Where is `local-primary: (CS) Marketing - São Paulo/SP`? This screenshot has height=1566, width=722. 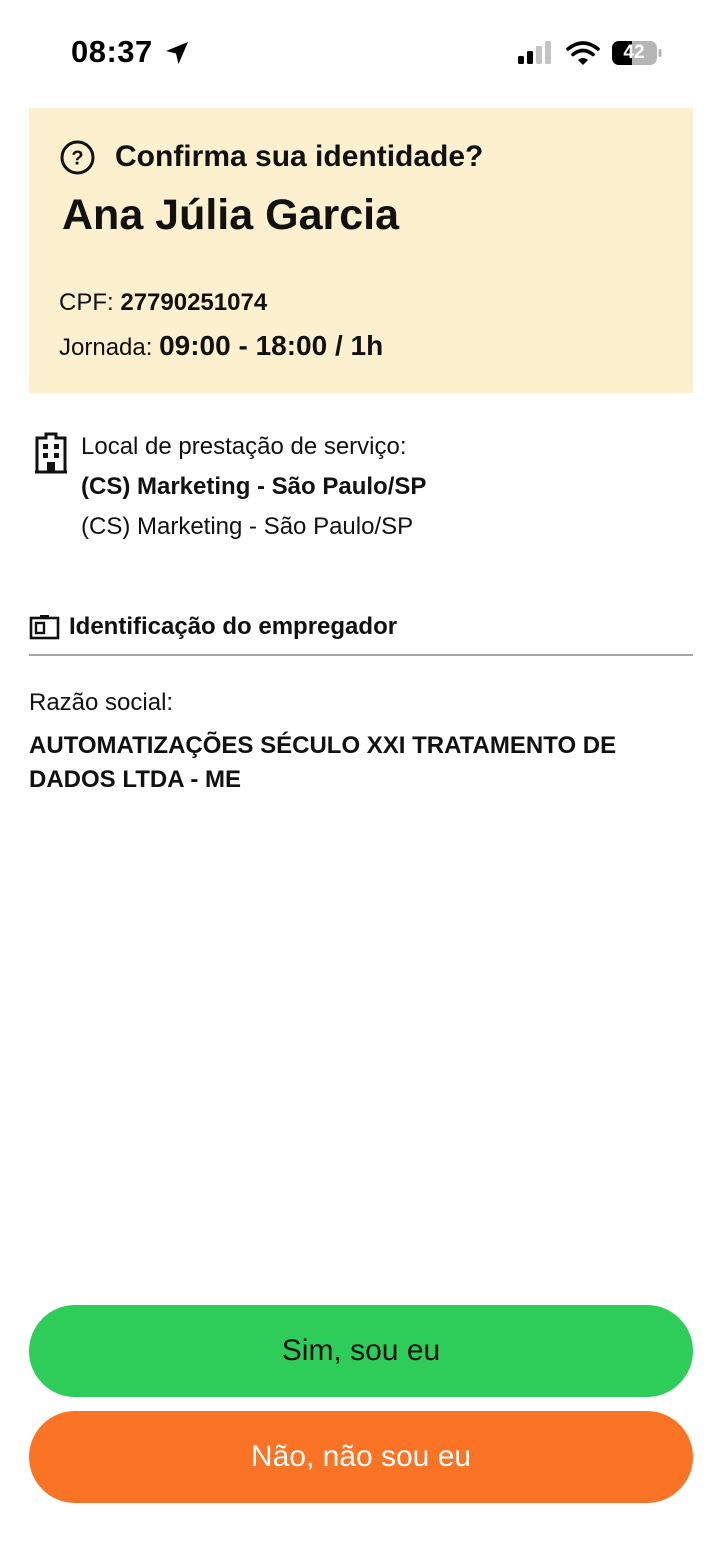
local-primary: (CS) Marketing - São Paulo/SP is located at coordinates (254, 486).